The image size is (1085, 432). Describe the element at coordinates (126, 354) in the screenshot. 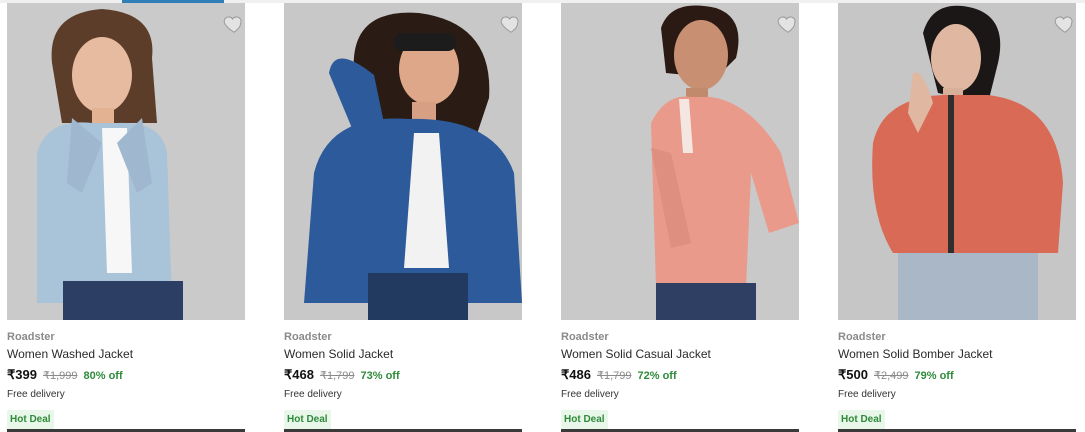

I see `product-name: Women Washed Jacket` at that location.